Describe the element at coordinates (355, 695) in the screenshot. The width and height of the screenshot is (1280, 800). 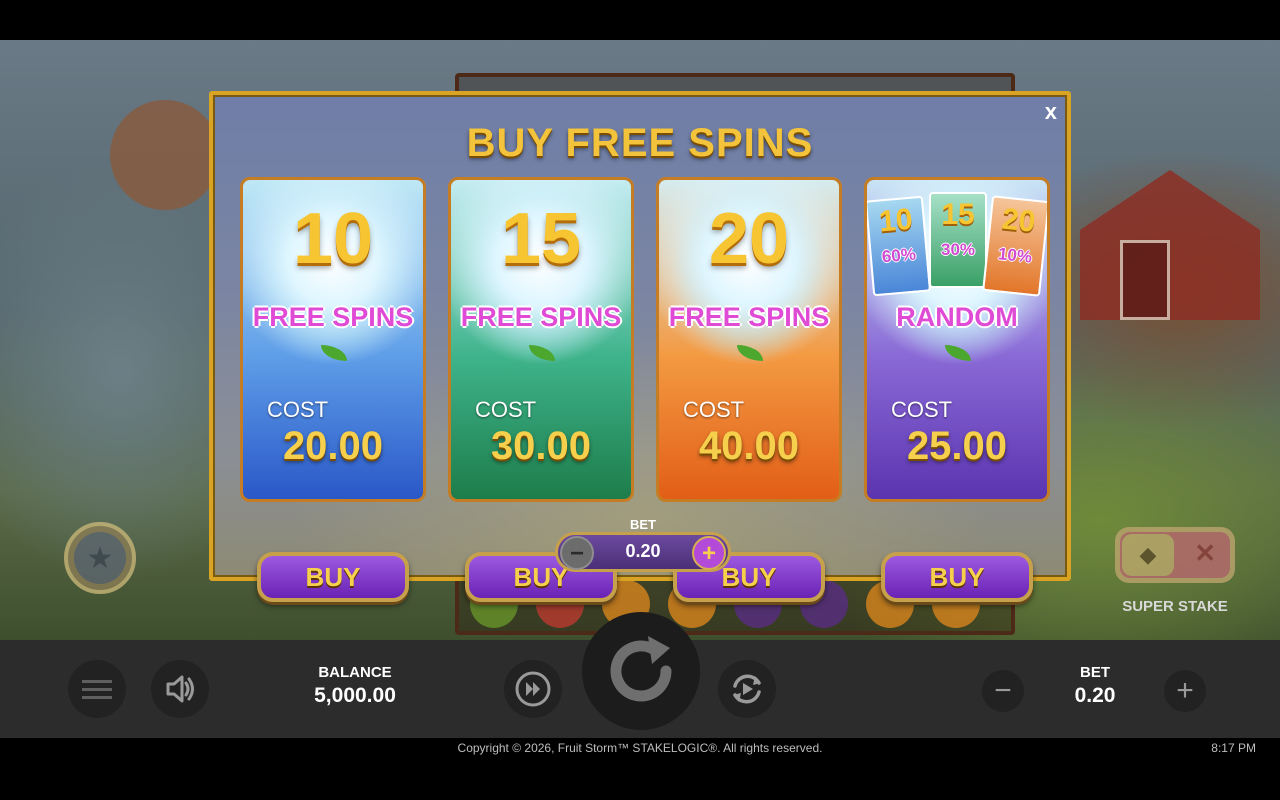
I see `balance-value: 5,000.00` at that location.